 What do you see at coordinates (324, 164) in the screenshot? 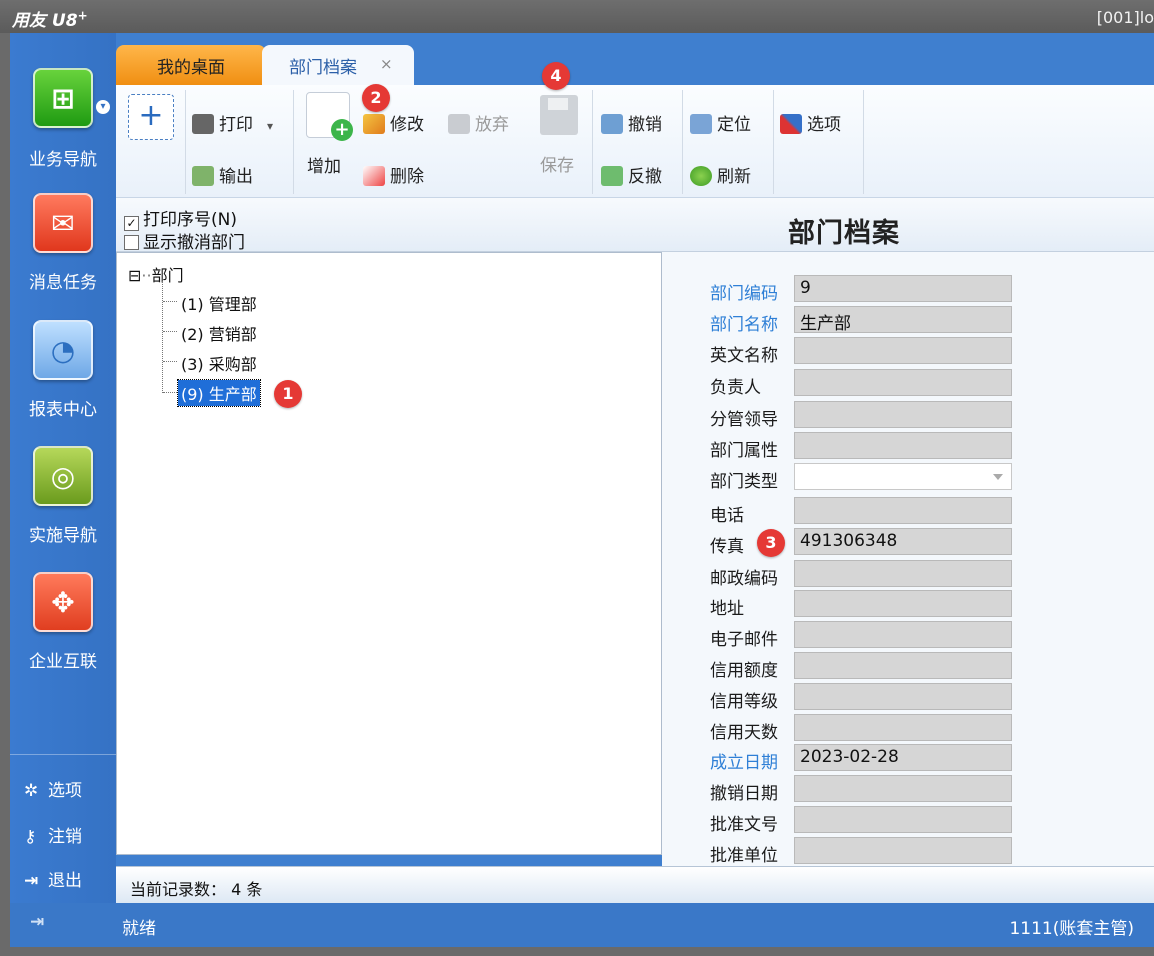
I see `add-button: 增加` at bounding box center [324, 164].